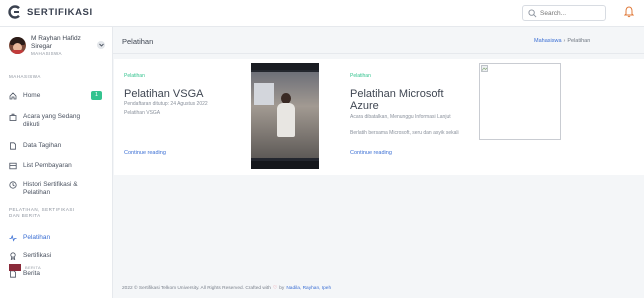  What do you see at coordinates (13, 166) in the screenshot?
I see `list-icon` at bounding box center [13, 166].